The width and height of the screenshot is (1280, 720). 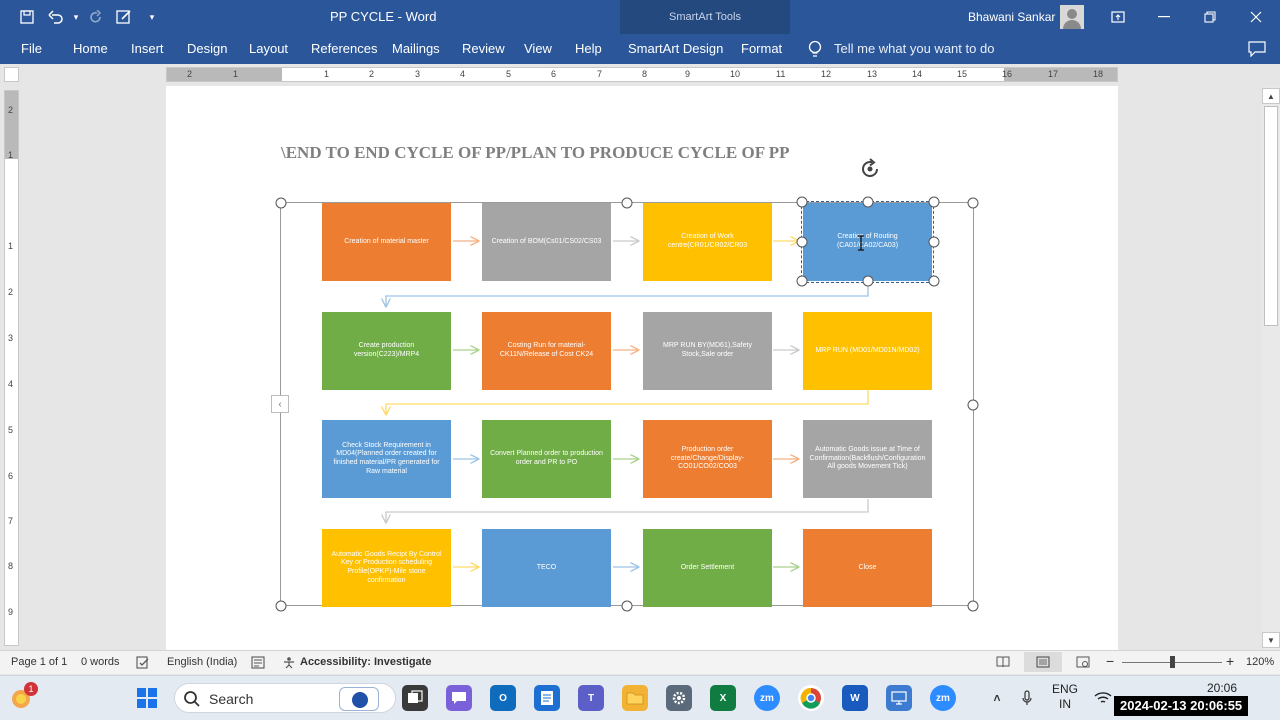 I want to click on tab-file: File, so click(x=31, y=48).